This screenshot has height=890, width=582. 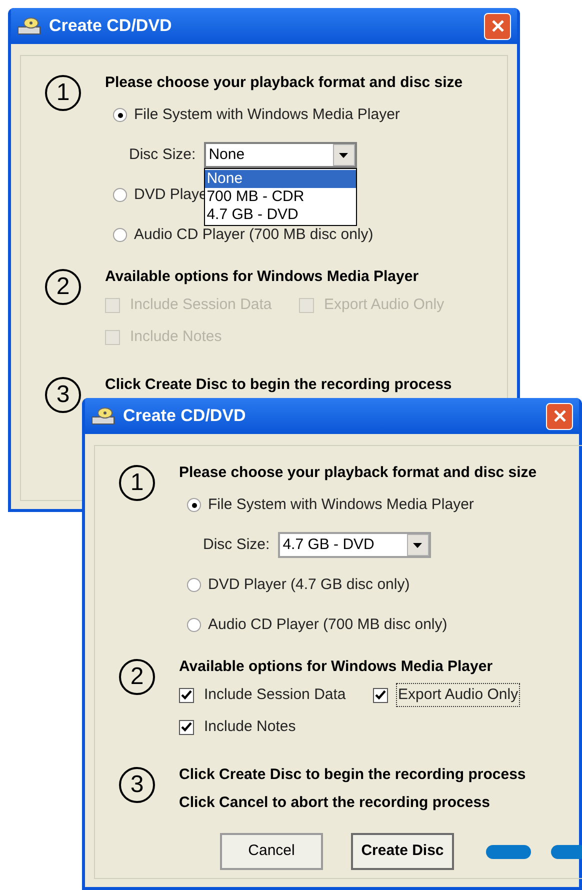 What do you see at coordinates (402, 851) in the screenshot?
I see `create-disc-button: Create Disc` at bounding box center [402, 851].